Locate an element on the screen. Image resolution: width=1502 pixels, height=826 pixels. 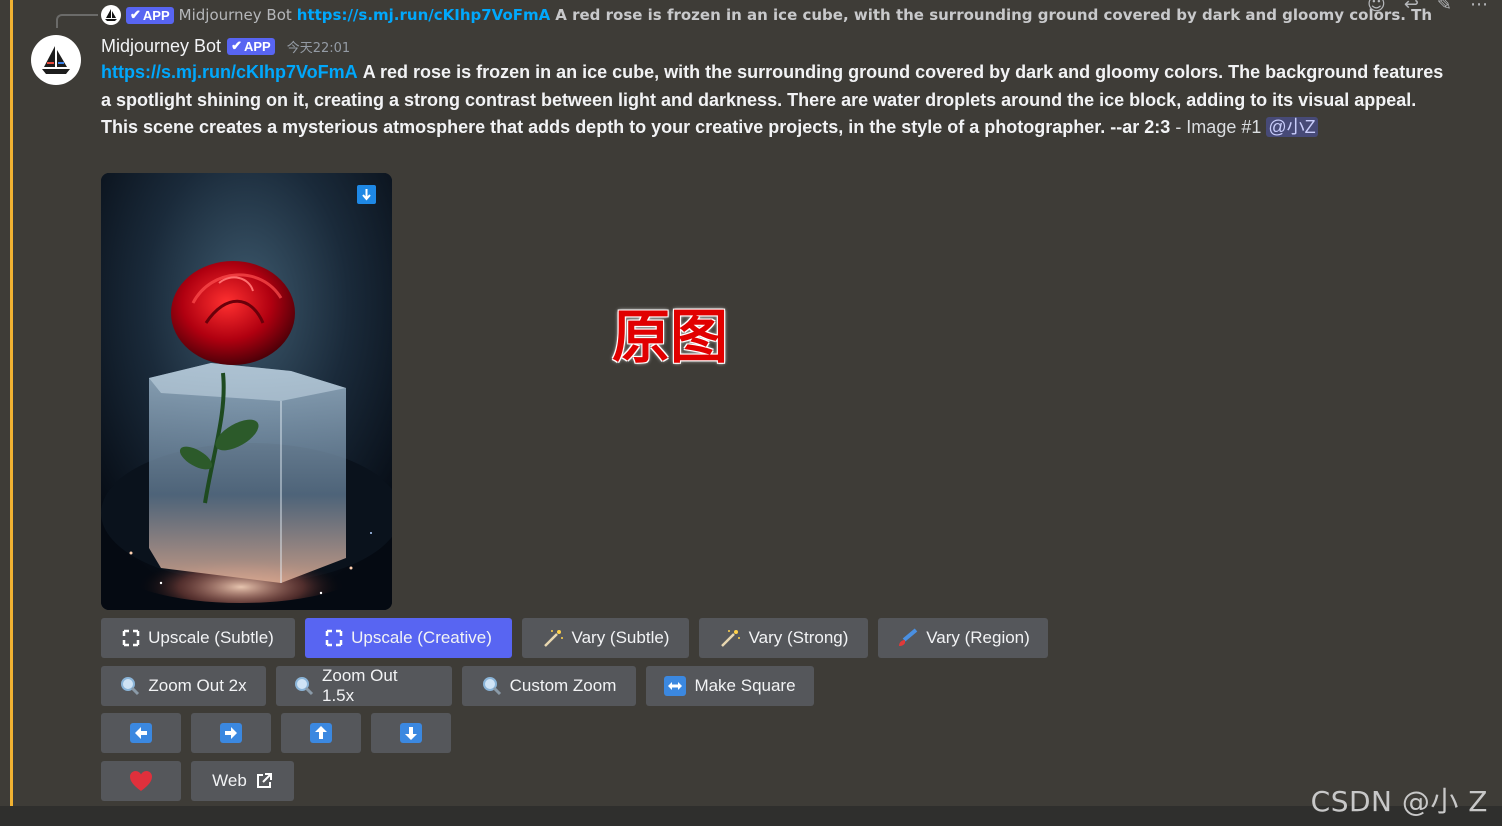
pan-down-button is located at coordinates (411, 733).